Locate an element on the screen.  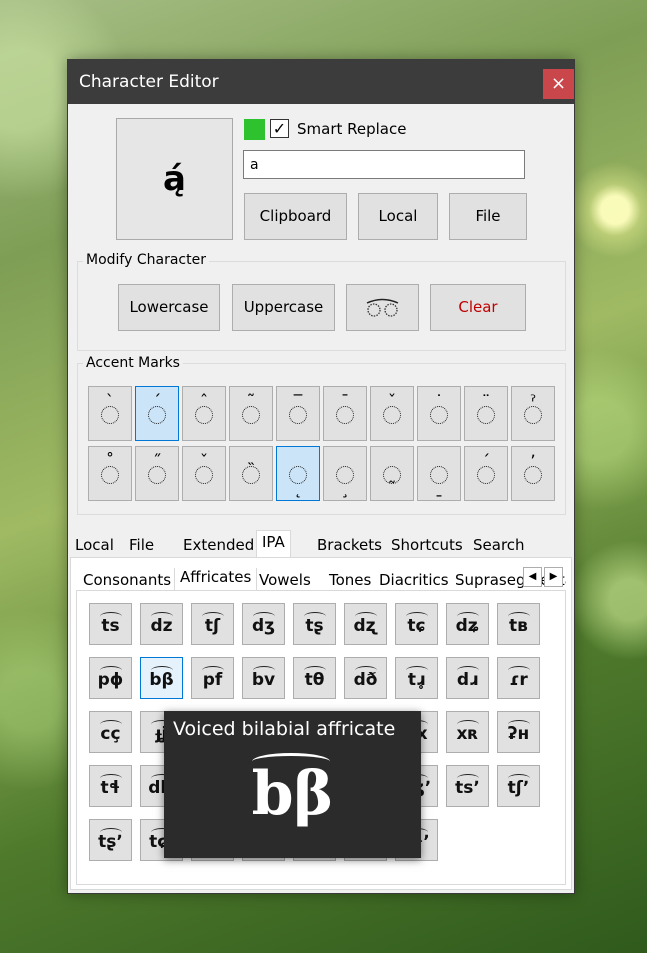
affricate-button: tʂ is located at coordinates (314, 624).